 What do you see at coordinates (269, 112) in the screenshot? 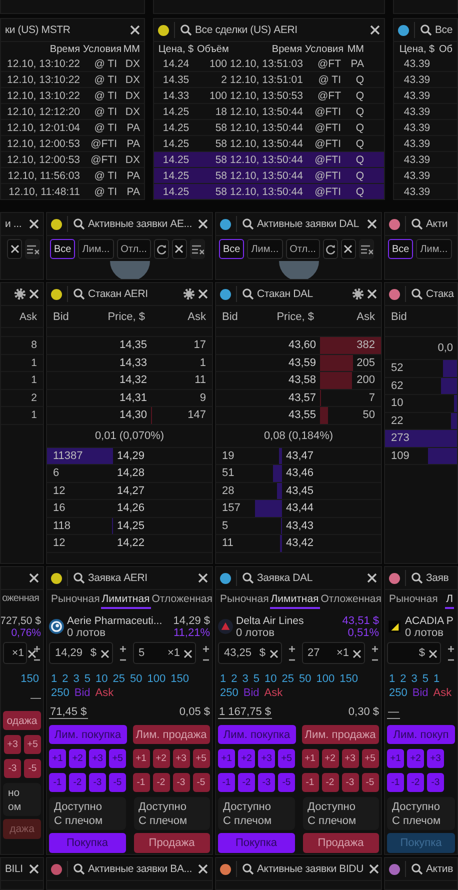
I see `trade-row: 14.25 18 12.10, 13:50:44 @FTI Q` at bounding box center [269, 112].